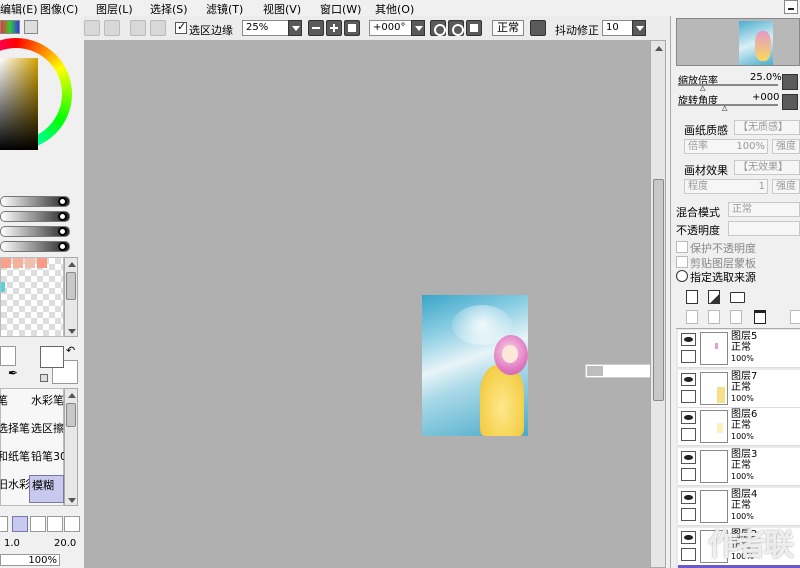 This screenshot has width=800, height=568. What do you see at coordinates (767, 167) in the screenshot?
I see `material-effect-select: 【无效果】` at bounding box center [767, 167].